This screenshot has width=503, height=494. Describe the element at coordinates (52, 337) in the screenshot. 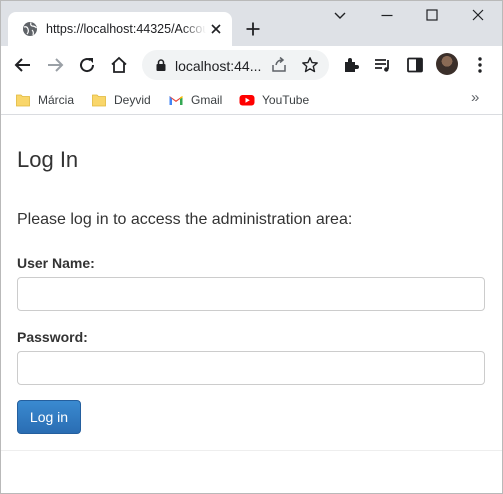

I see `password-label: Password:` at that location.